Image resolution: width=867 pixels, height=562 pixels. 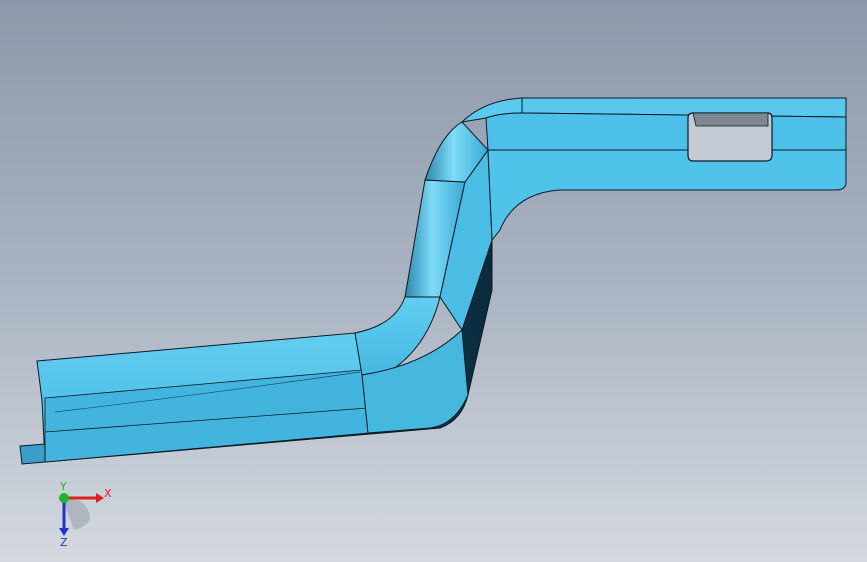 I want to click on triad-shadow, so click(x=76, y=514).